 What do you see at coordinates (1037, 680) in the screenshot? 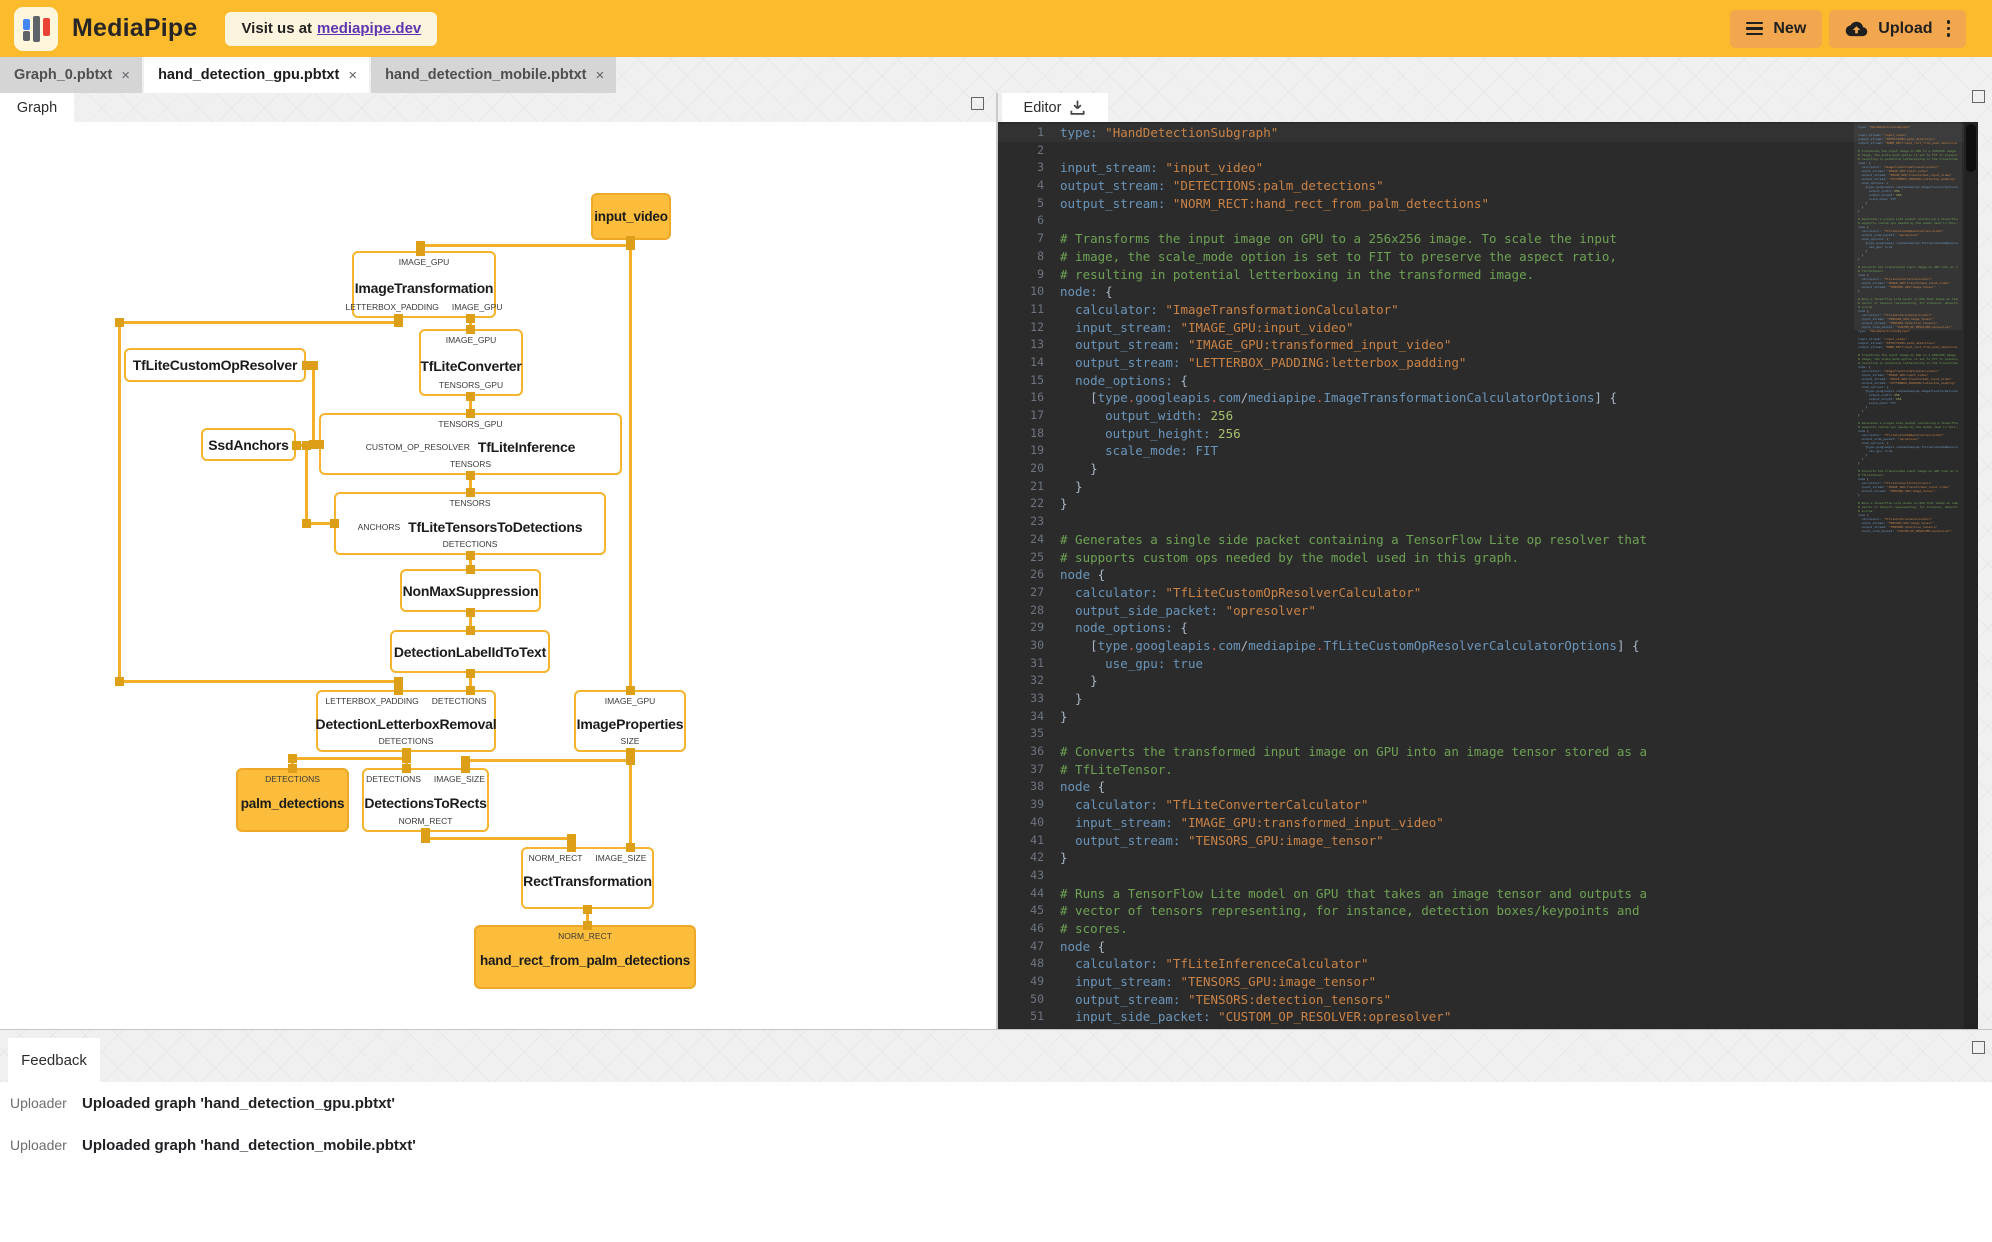
I see `line-number: 32` at bounding box center [1037, 680].